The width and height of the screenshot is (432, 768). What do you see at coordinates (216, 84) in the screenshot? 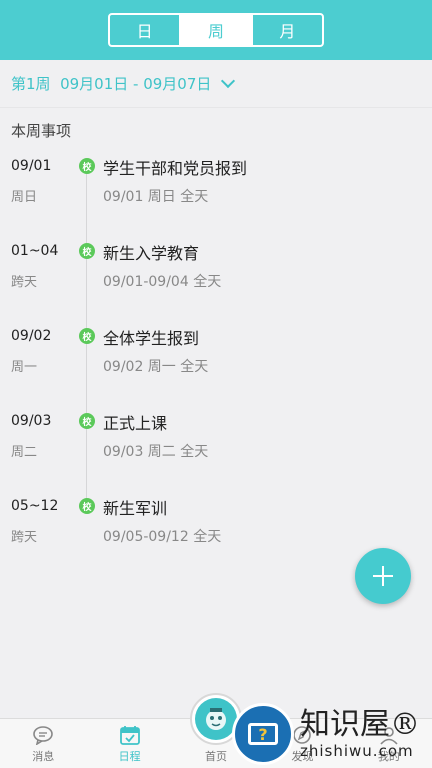
I see `week-selector: 第1周 09月01日 - 09月07日` at bounding box center [216, 84].